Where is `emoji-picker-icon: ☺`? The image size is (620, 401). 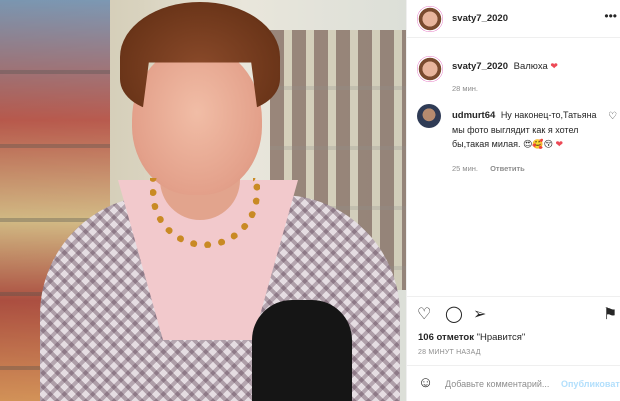 emoji-picker-icon: ☺ is located at coordinates (425, 383).